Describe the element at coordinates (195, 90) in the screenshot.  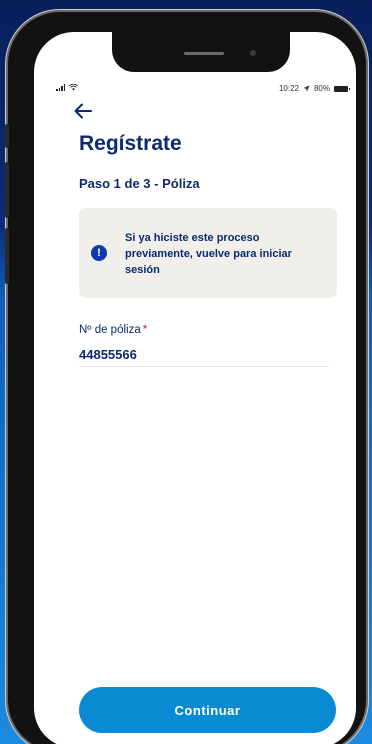
I see `status-bar: 10:22 80%` at that location.